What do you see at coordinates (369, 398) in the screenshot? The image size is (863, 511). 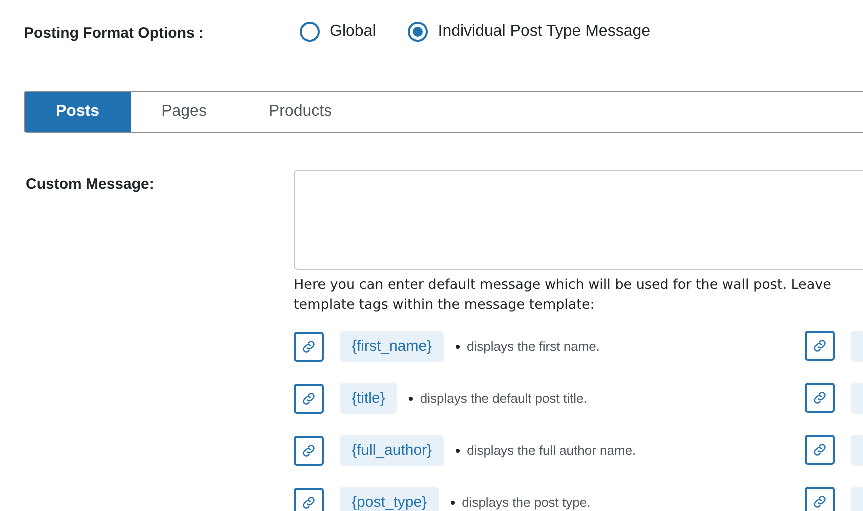 I see `template-tag: {title}` at bounding box center [369, 398].